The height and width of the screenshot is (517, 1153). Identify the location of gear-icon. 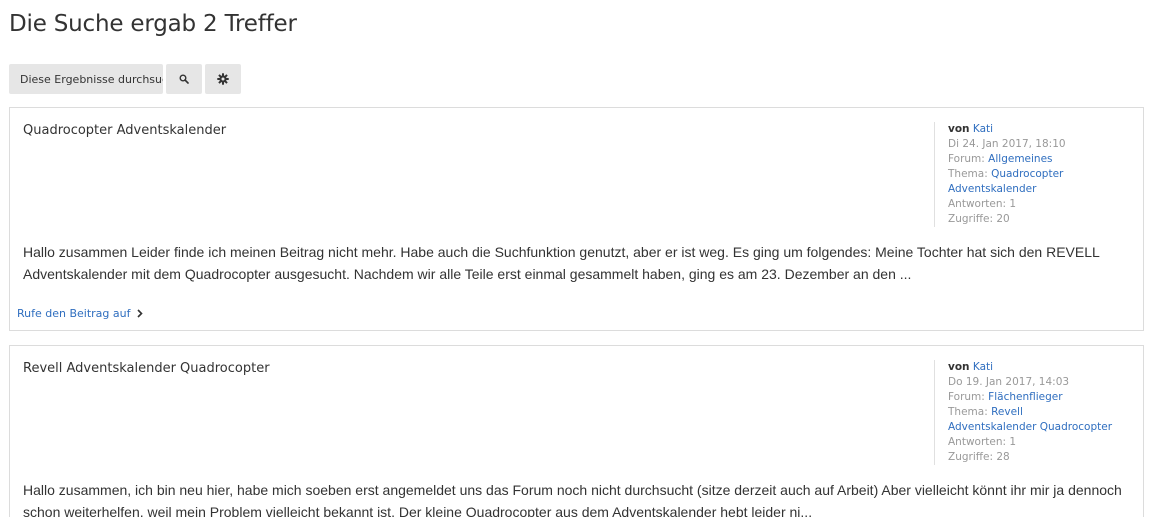
(223, 79).